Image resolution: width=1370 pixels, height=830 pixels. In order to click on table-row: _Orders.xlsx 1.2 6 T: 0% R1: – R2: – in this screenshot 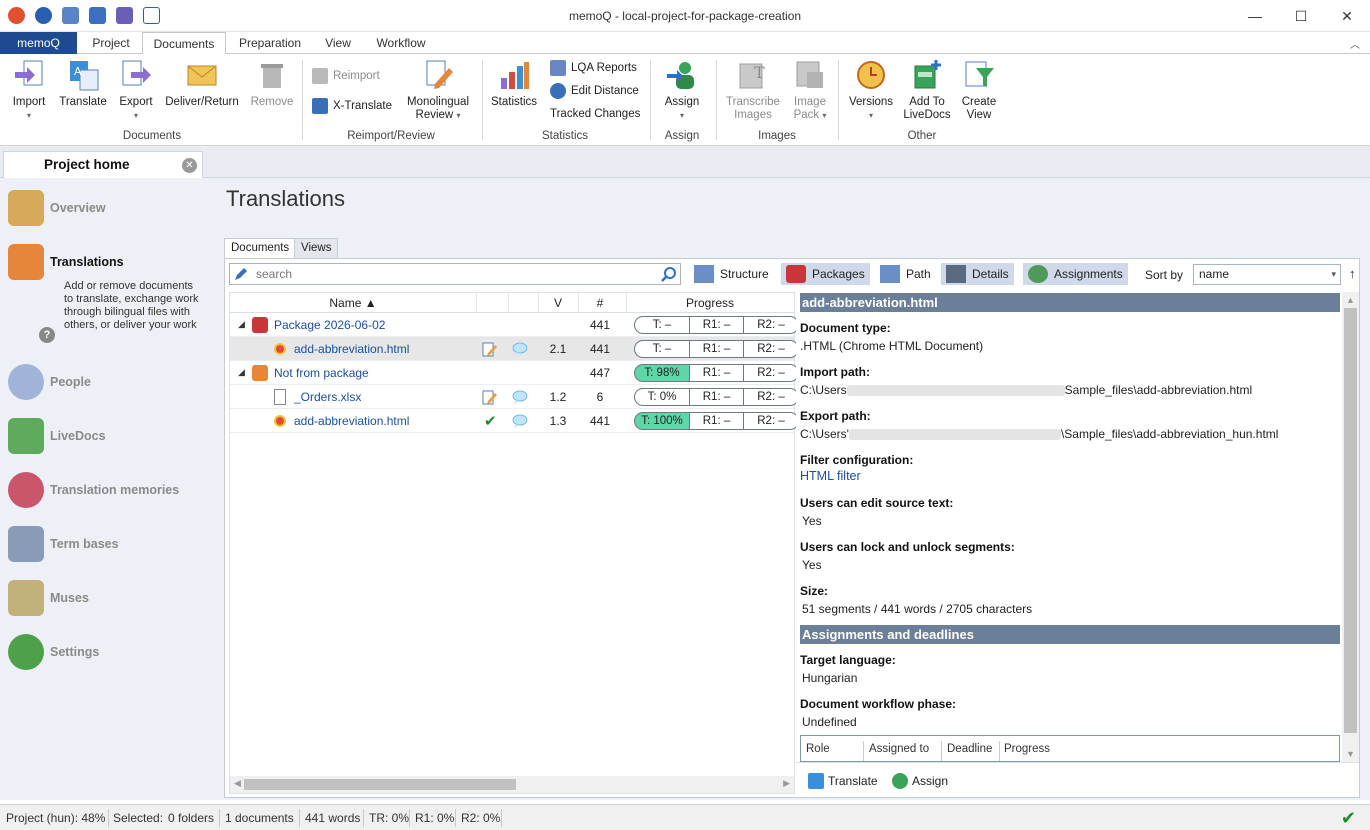, I will do `click(514, 397)`.